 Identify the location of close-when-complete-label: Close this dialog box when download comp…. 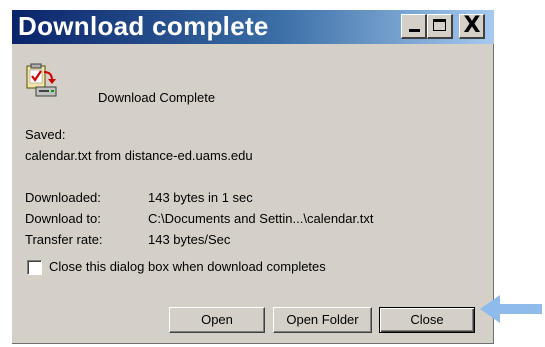
(187, 266).